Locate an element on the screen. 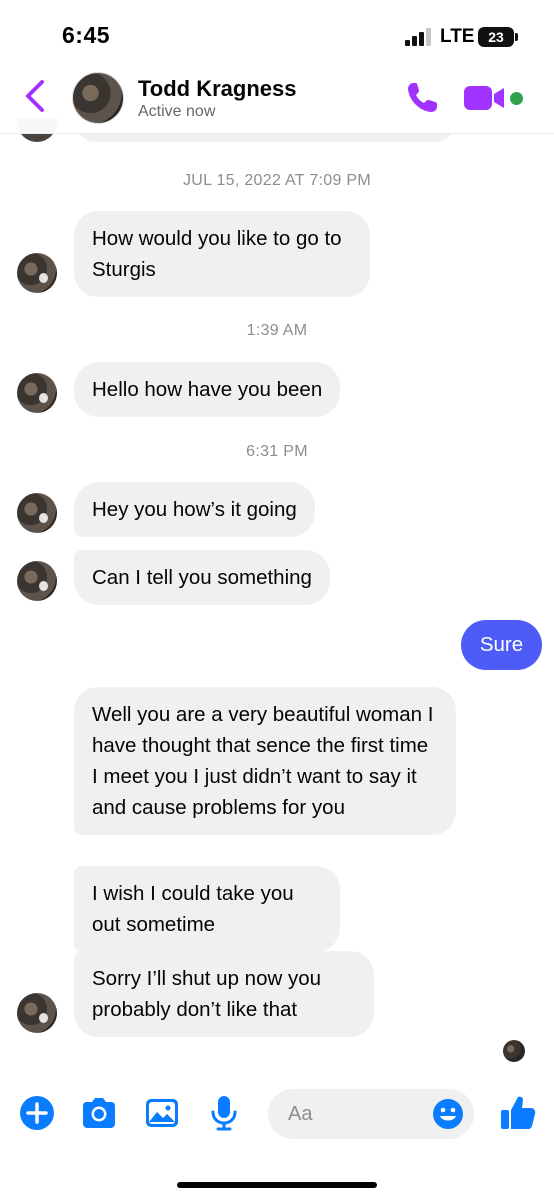 Image resolution: width=554 pixels, height=1200 pixels. phone-icon is located at coordinates (422, 98).